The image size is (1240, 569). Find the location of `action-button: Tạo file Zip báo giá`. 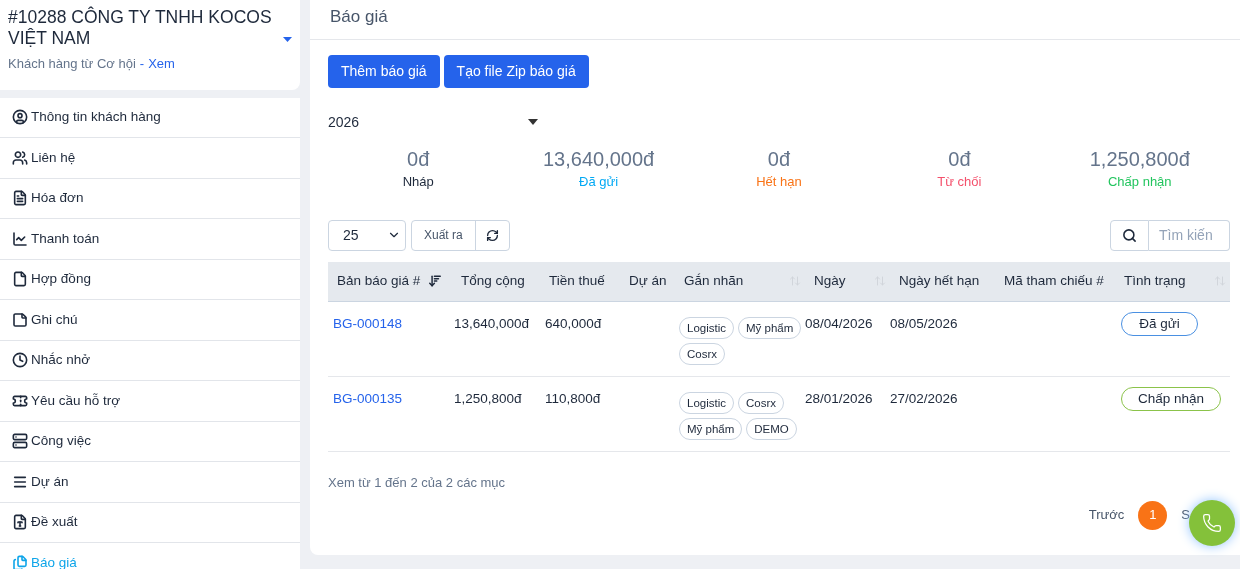

action-button: Tạo file Zip báo giá is located at coordinates (516, 71).